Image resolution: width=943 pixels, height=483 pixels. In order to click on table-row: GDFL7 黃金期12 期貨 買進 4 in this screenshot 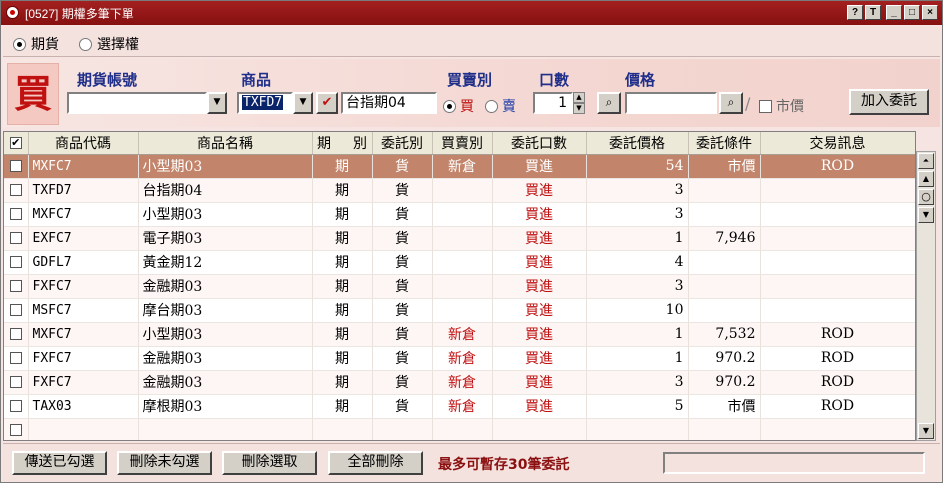, I will do `click(459, 262)`.